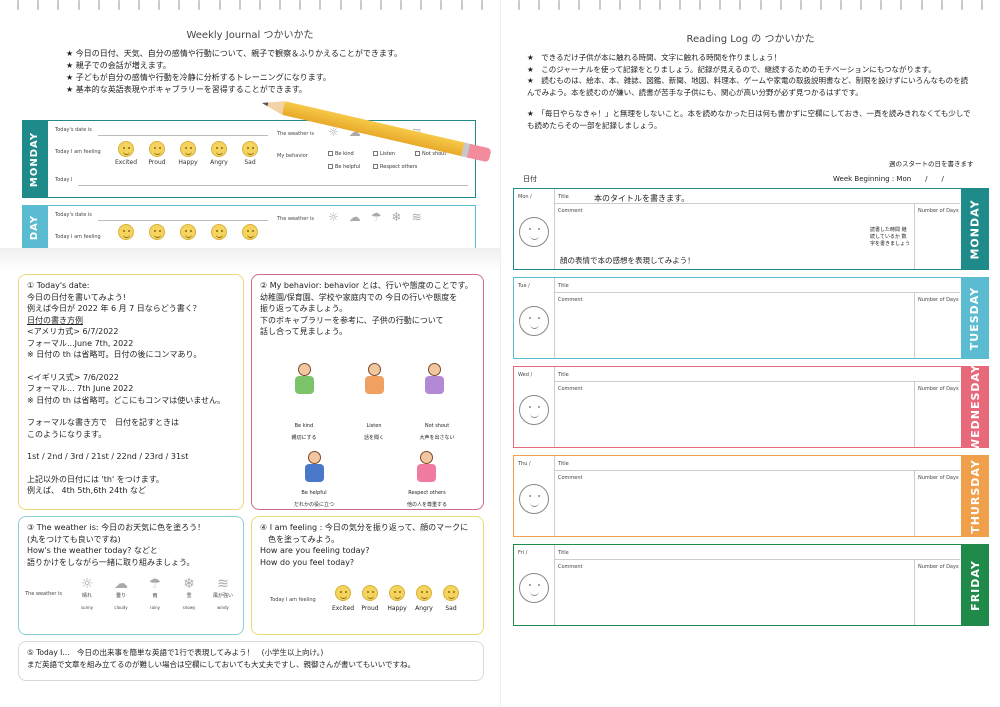 The image size is (1000, 707). I want to click on behavior-checkbox: Not shout, so click(430, 154).